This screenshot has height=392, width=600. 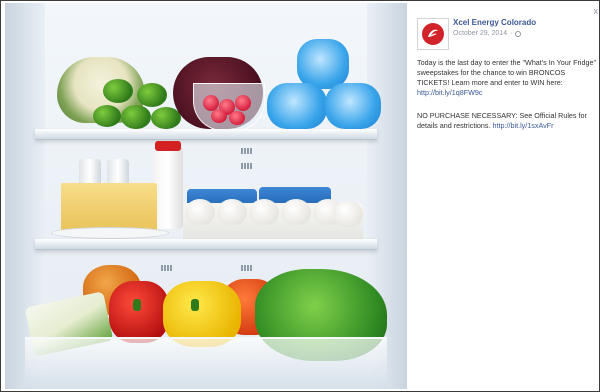 I want to click on official-rules-link: http://bit.ly/1sxAvFr, so click(x=523, y=125).